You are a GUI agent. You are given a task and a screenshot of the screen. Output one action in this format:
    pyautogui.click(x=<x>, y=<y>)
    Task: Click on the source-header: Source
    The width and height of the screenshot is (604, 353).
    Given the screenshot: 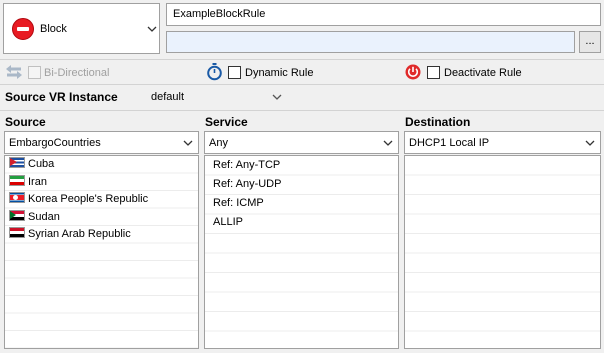 What is the action you would take?
    pyautogui.click(x=25, y=122)
    